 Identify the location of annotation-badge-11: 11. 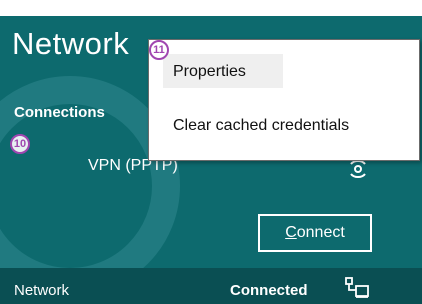
(159, 50).